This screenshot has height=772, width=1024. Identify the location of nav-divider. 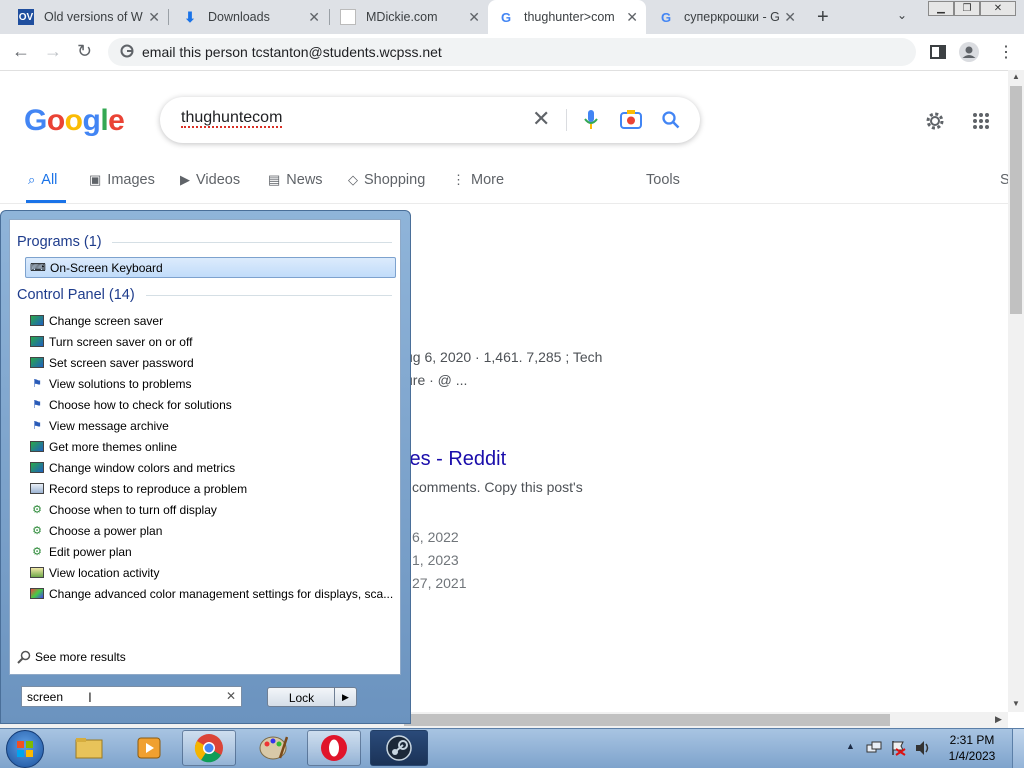
(504, 203).